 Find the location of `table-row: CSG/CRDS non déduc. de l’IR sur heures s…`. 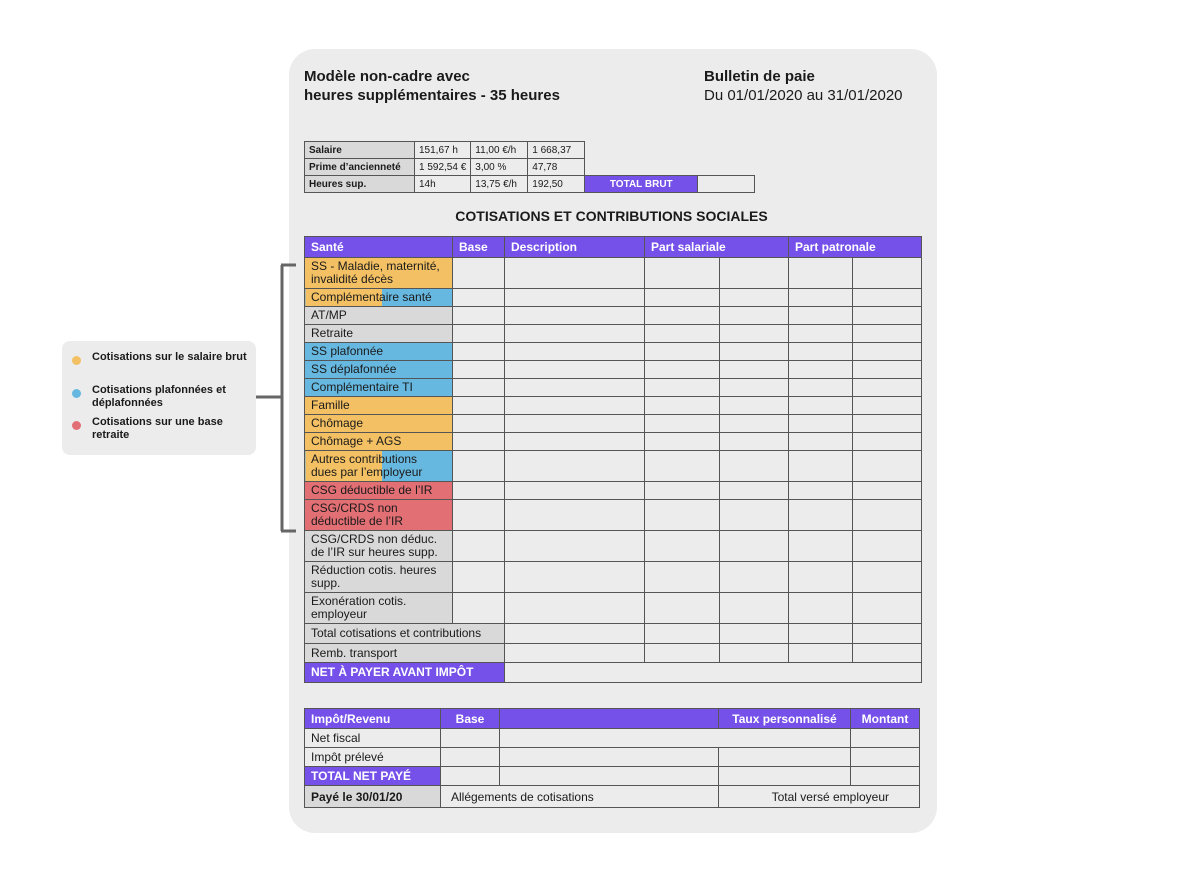

table-row: CSG/CRDS non déduc. de l’IR sur heures s… is located at coordinates (613, 546).